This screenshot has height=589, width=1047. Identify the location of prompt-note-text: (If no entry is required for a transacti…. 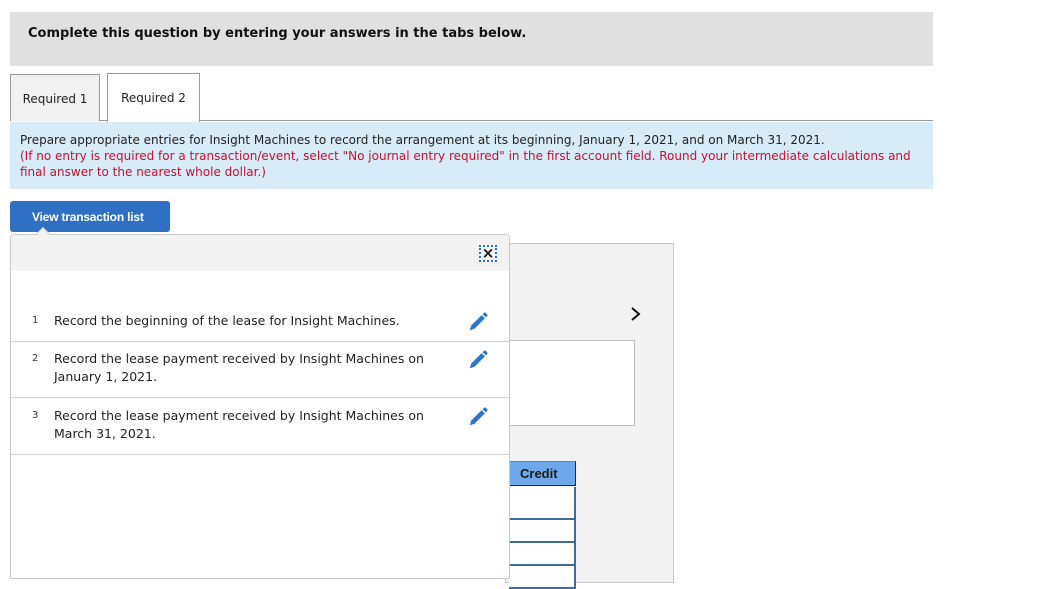
(465, 164).